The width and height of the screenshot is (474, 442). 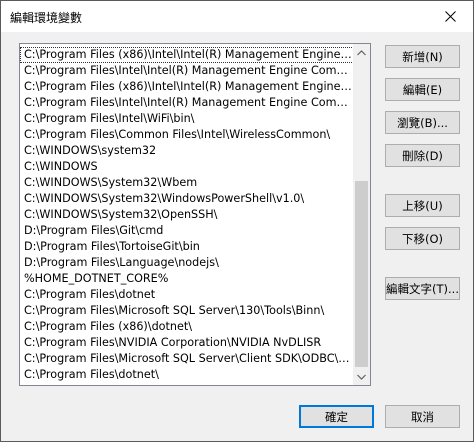 What do you see at coordinates (422, 416) in the screenshot?
I see `cancel-button: 取消` at bounding box center [422, 416].